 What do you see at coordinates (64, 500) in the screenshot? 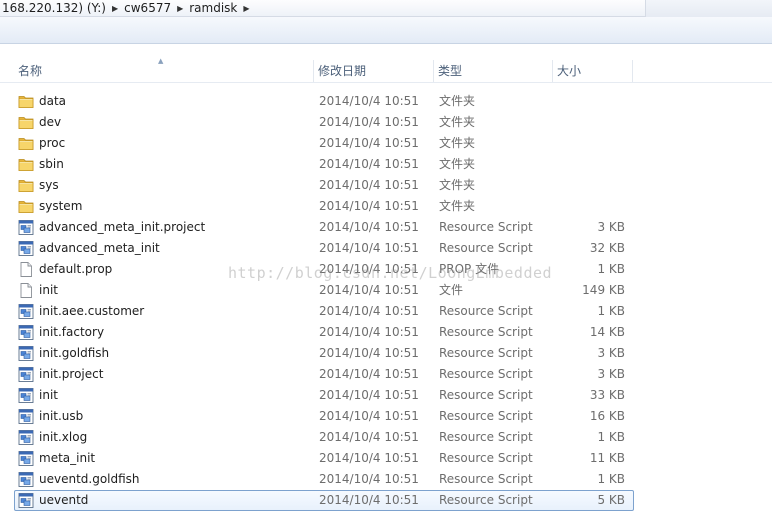
I see `file-name: ueventd` at bounding box center [64, 500].